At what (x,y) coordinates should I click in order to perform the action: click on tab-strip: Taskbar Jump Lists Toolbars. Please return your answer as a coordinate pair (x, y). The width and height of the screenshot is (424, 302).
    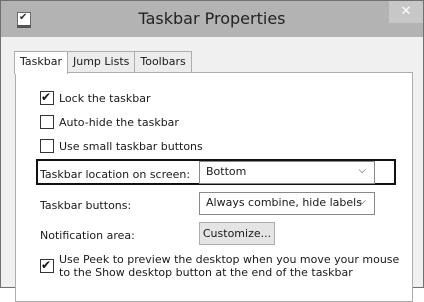
    Looking at the image, I should click on (103, 62).